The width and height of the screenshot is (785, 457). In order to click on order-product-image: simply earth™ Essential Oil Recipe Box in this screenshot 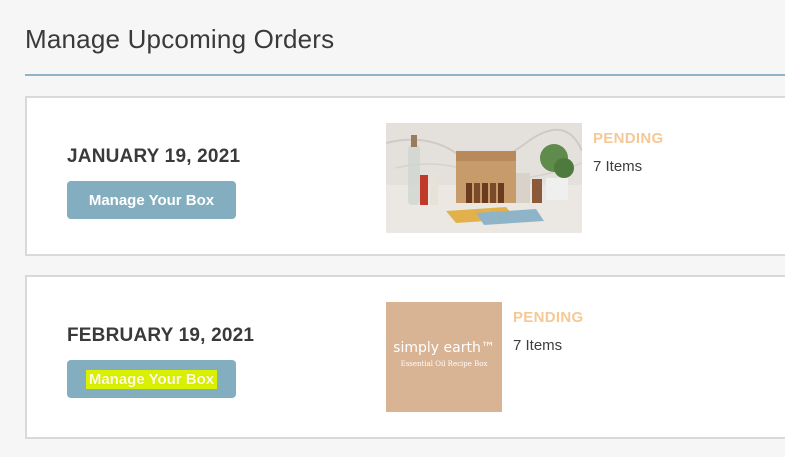, I will do `click(444, 357)`.